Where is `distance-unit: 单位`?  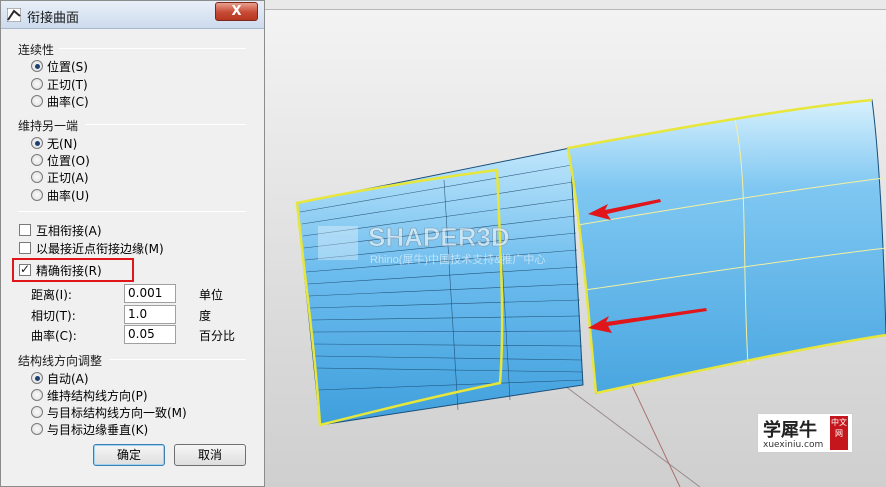
distance-unit: 单位 is located at coordinates (211, 295).